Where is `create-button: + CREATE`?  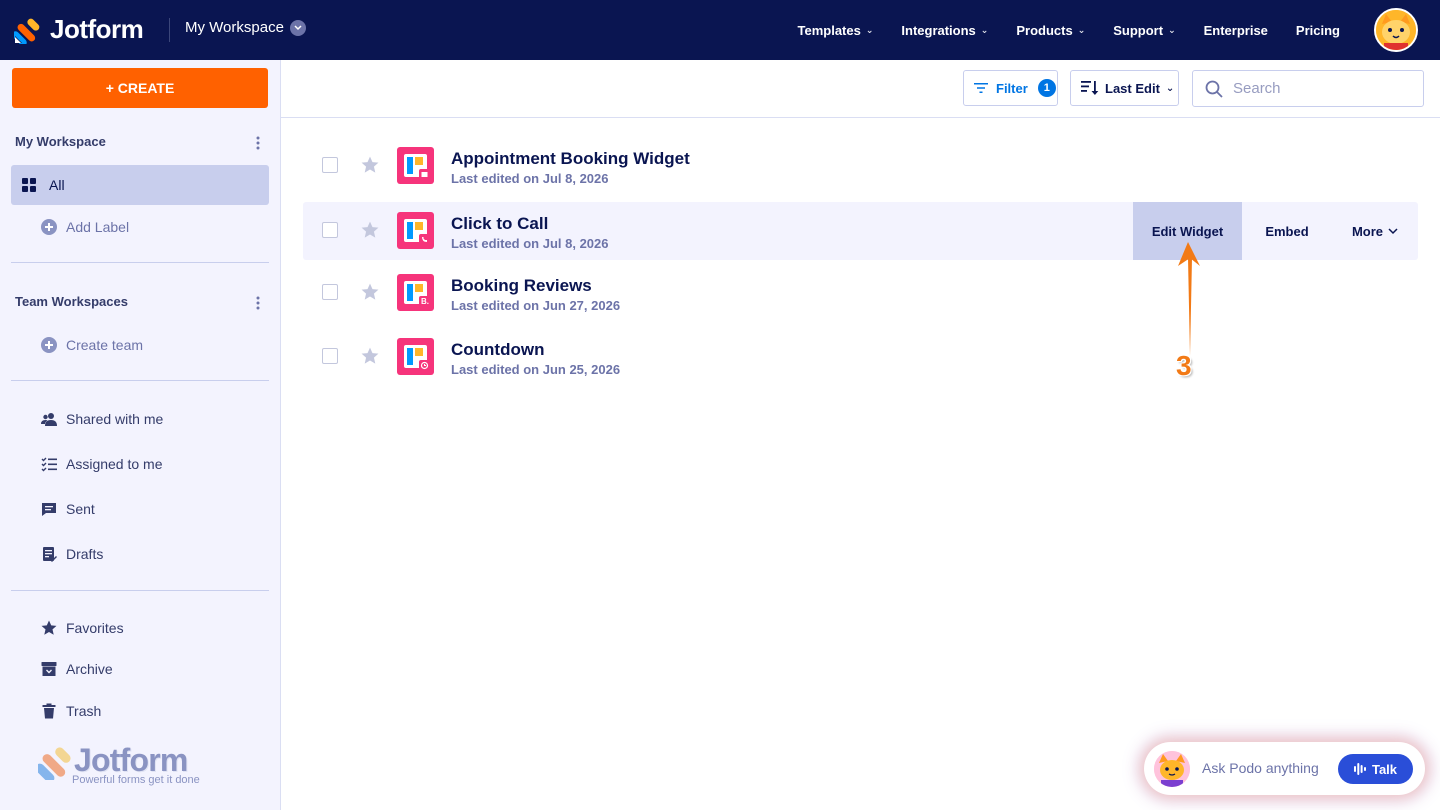 create-button: + CREATE is located at coordinates (140, 88).